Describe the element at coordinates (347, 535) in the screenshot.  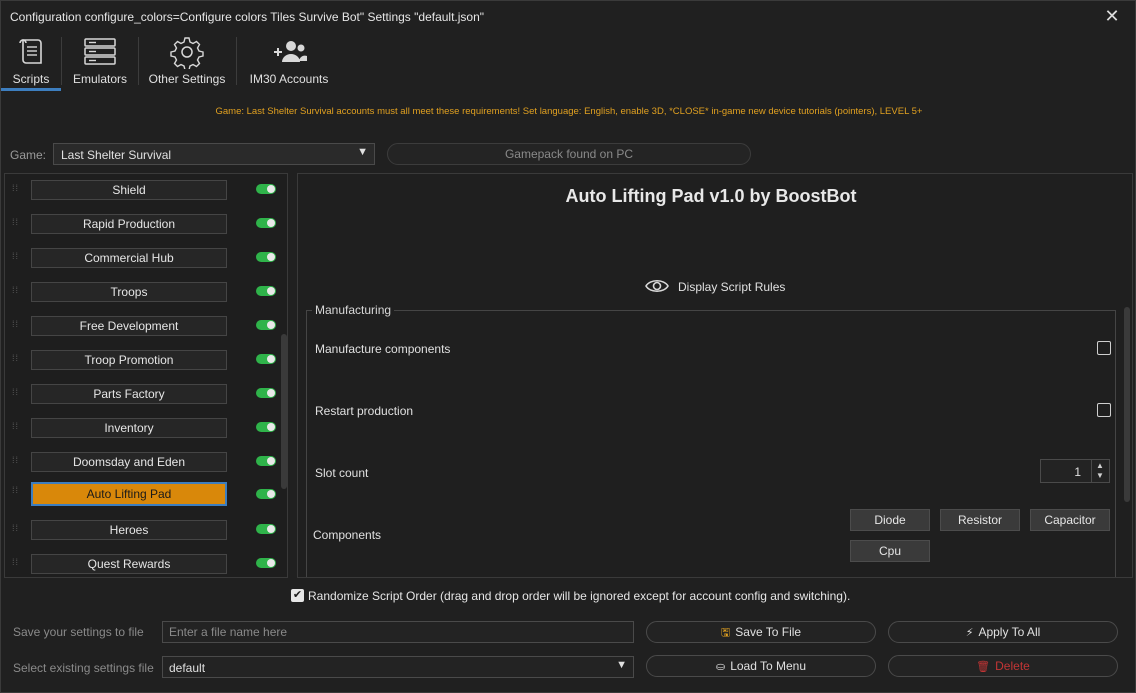
I see `components-label: Components` at that location.